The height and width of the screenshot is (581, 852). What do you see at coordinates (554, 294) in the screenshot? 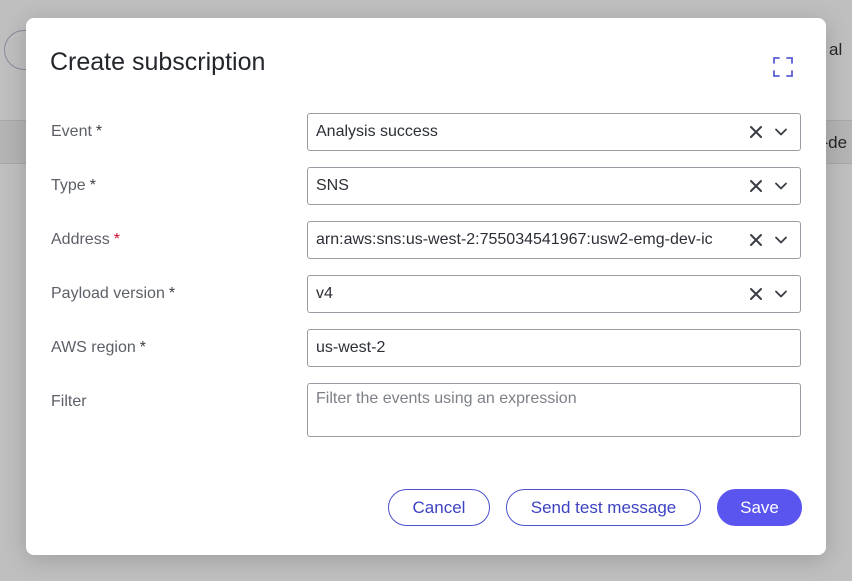
I see `payload-version-select: v4` at bounding box center [554, 294].